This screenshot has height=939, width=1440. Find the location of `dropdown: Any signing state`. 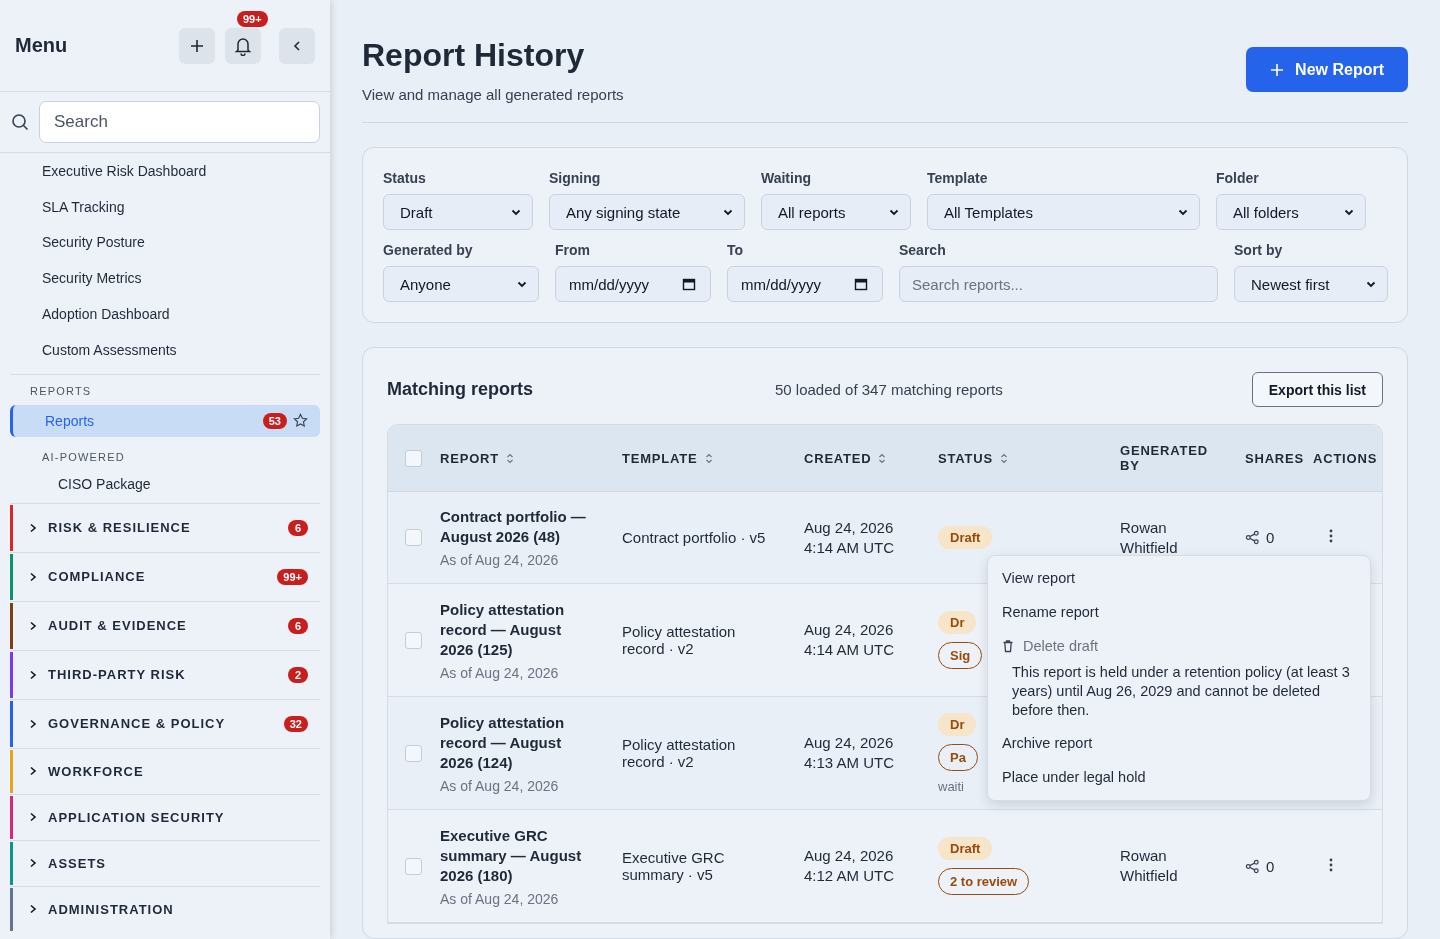

dropdown: Any signing state is located at coordinates (647, 212).